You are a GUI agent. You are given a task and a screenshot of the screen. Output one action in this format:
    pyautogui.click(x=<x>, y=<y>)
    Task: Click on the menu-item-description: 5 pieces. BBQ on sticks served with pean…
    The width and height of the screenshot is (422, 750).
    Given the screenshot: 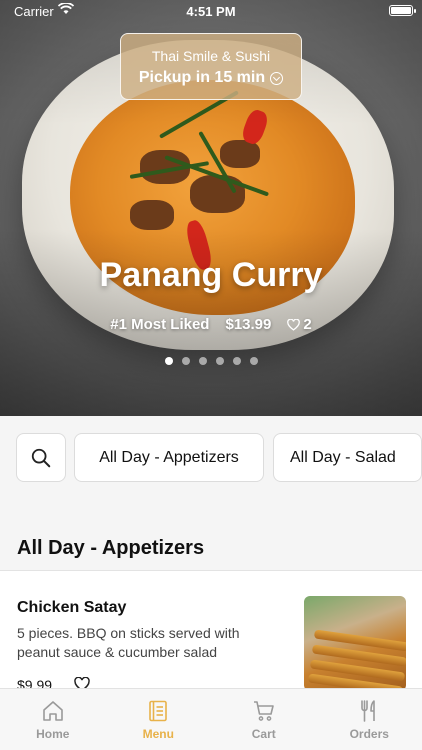 What is the action you would take?
    pyautogui.click(x=128, y=642)
    